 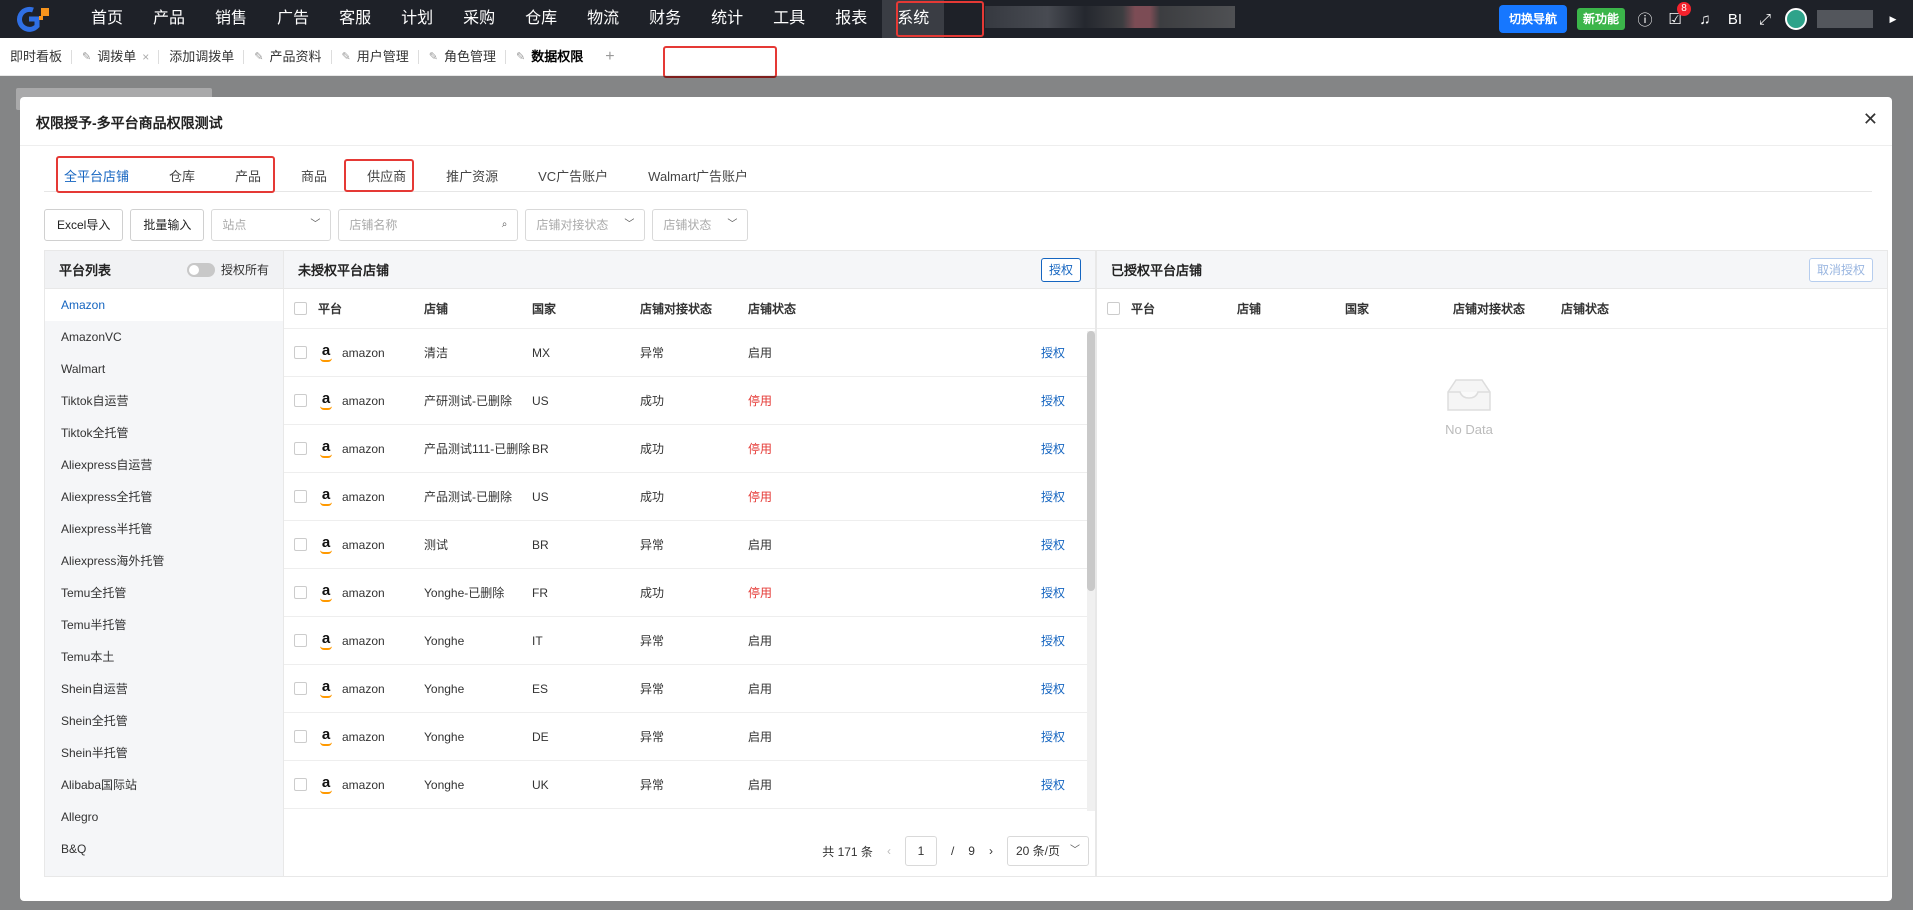 I want to click on site-select: 站点 ﹀, so click(x=271, y=225).